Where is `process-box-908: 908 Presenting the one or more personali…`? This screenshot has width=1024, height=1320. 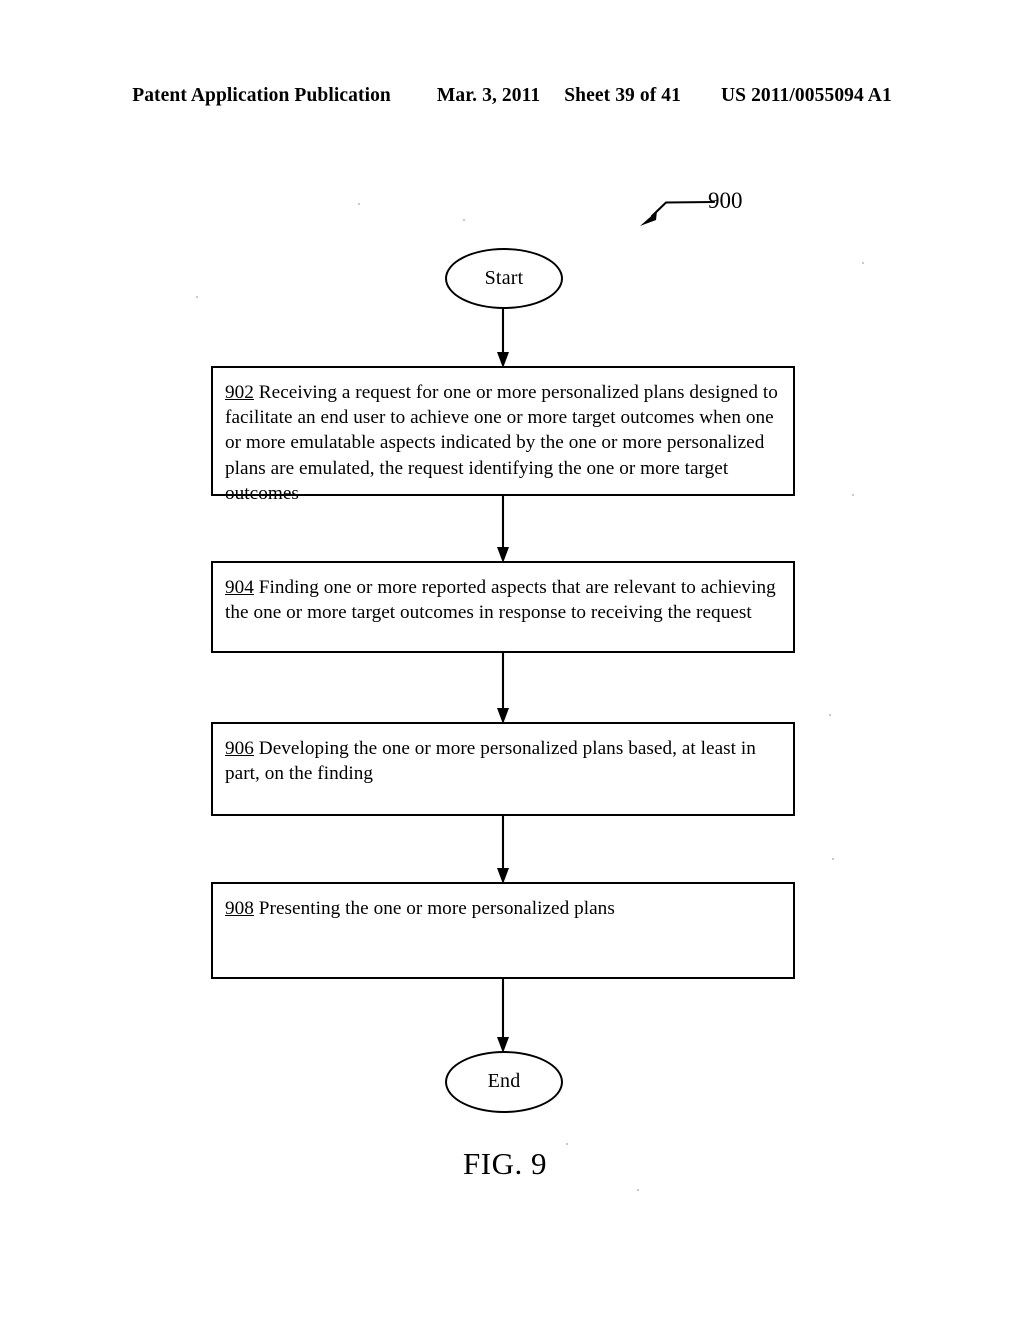 process-box-908: 908 Presenting the one or more personali… is located at coordinates (503, 930).